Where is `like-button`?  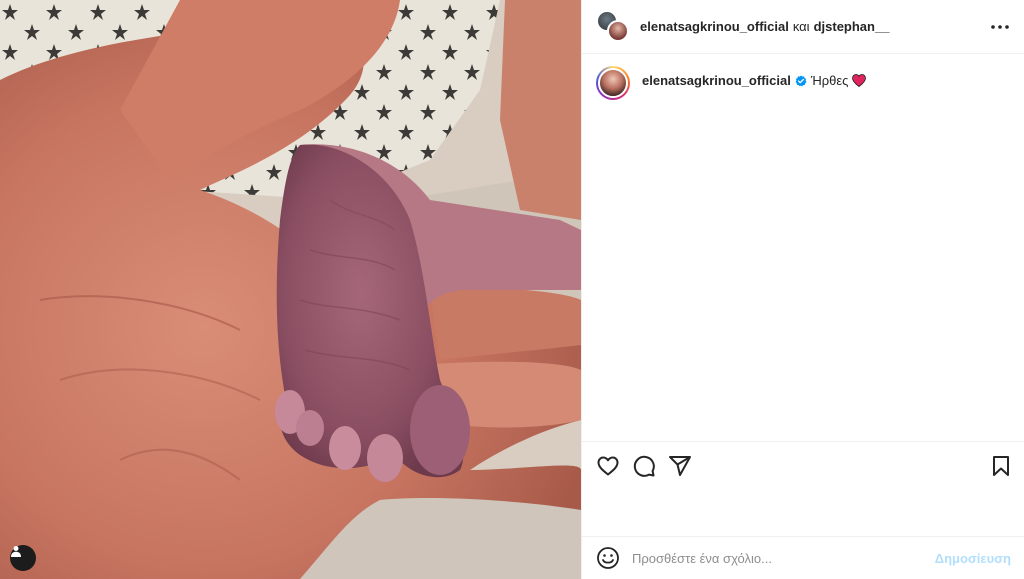
like-button is located at coordinates (608, 466).